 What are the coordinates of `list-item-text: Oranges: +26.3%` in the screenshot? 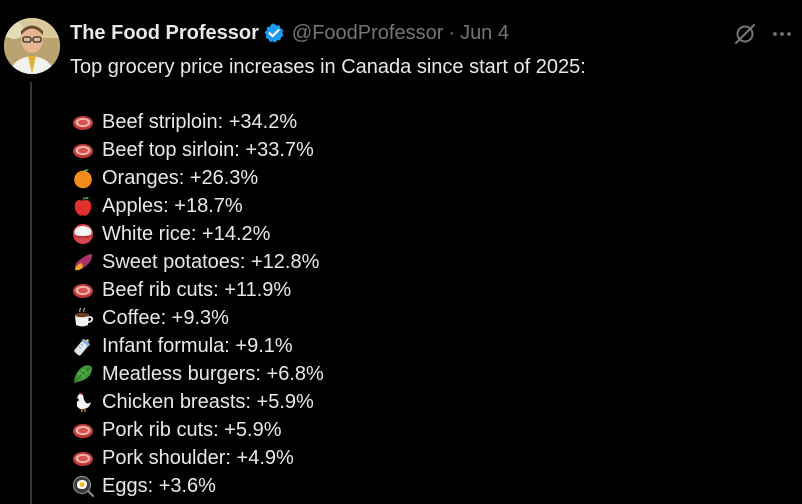 It's located at (180, 177).